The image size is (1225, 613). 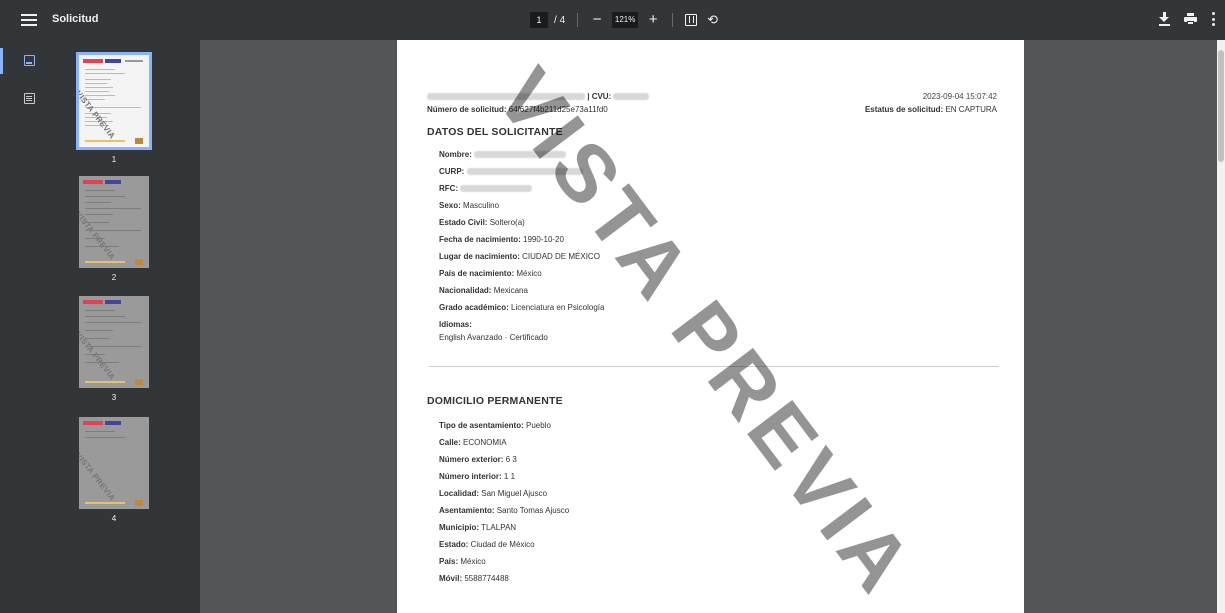 I want to click on rotate-icon: ⟲, so click(x=712, y=20).